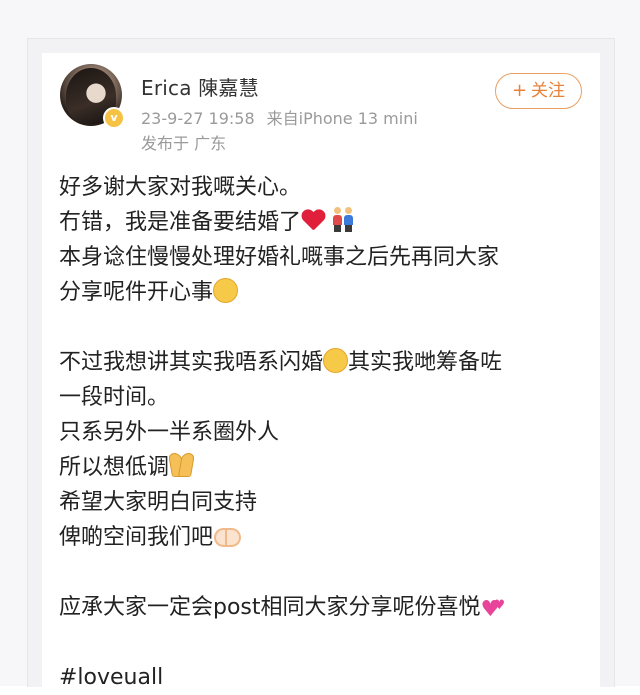 This screenshot has height=695, width=640. What do you see at coordinates (158, 502) in the screenshot?
I see `post-line: 希望大家明白同支持` at bounding box center [158, 502].